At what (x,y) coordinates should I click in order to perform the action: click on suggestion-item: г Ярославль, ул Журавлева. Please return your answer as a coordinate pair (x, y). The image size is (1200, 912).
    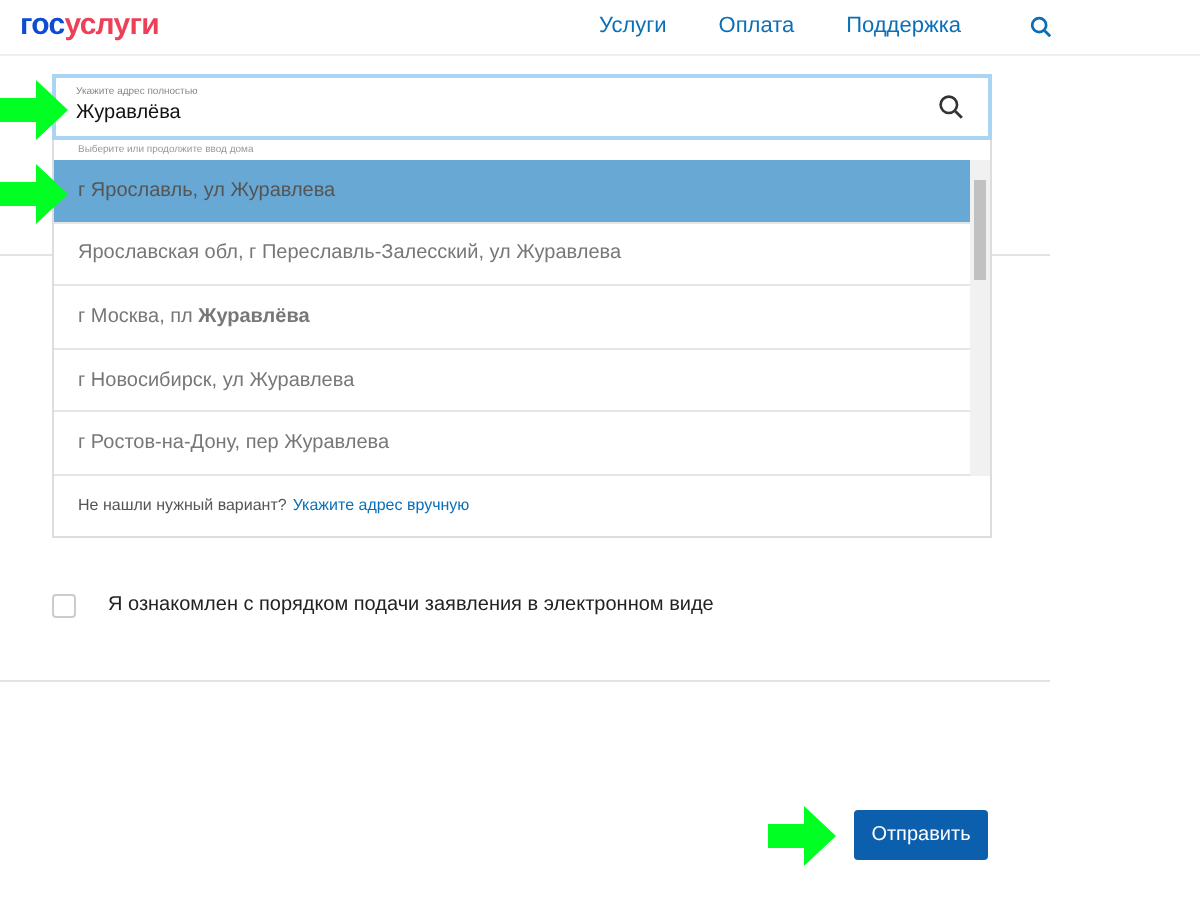
    Looking at the image, I should click on (512, 192).